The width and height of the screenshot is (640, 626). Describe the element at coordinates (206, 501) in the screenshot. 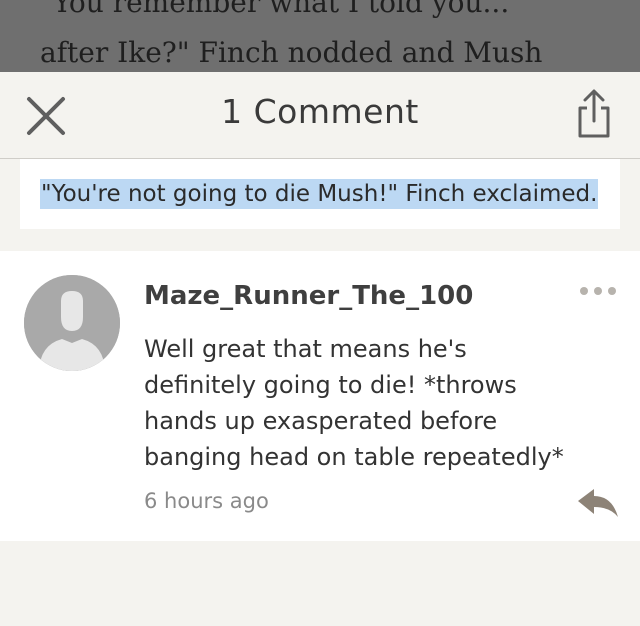

I see `comment-timestamp: 6 hours ago` at that location.